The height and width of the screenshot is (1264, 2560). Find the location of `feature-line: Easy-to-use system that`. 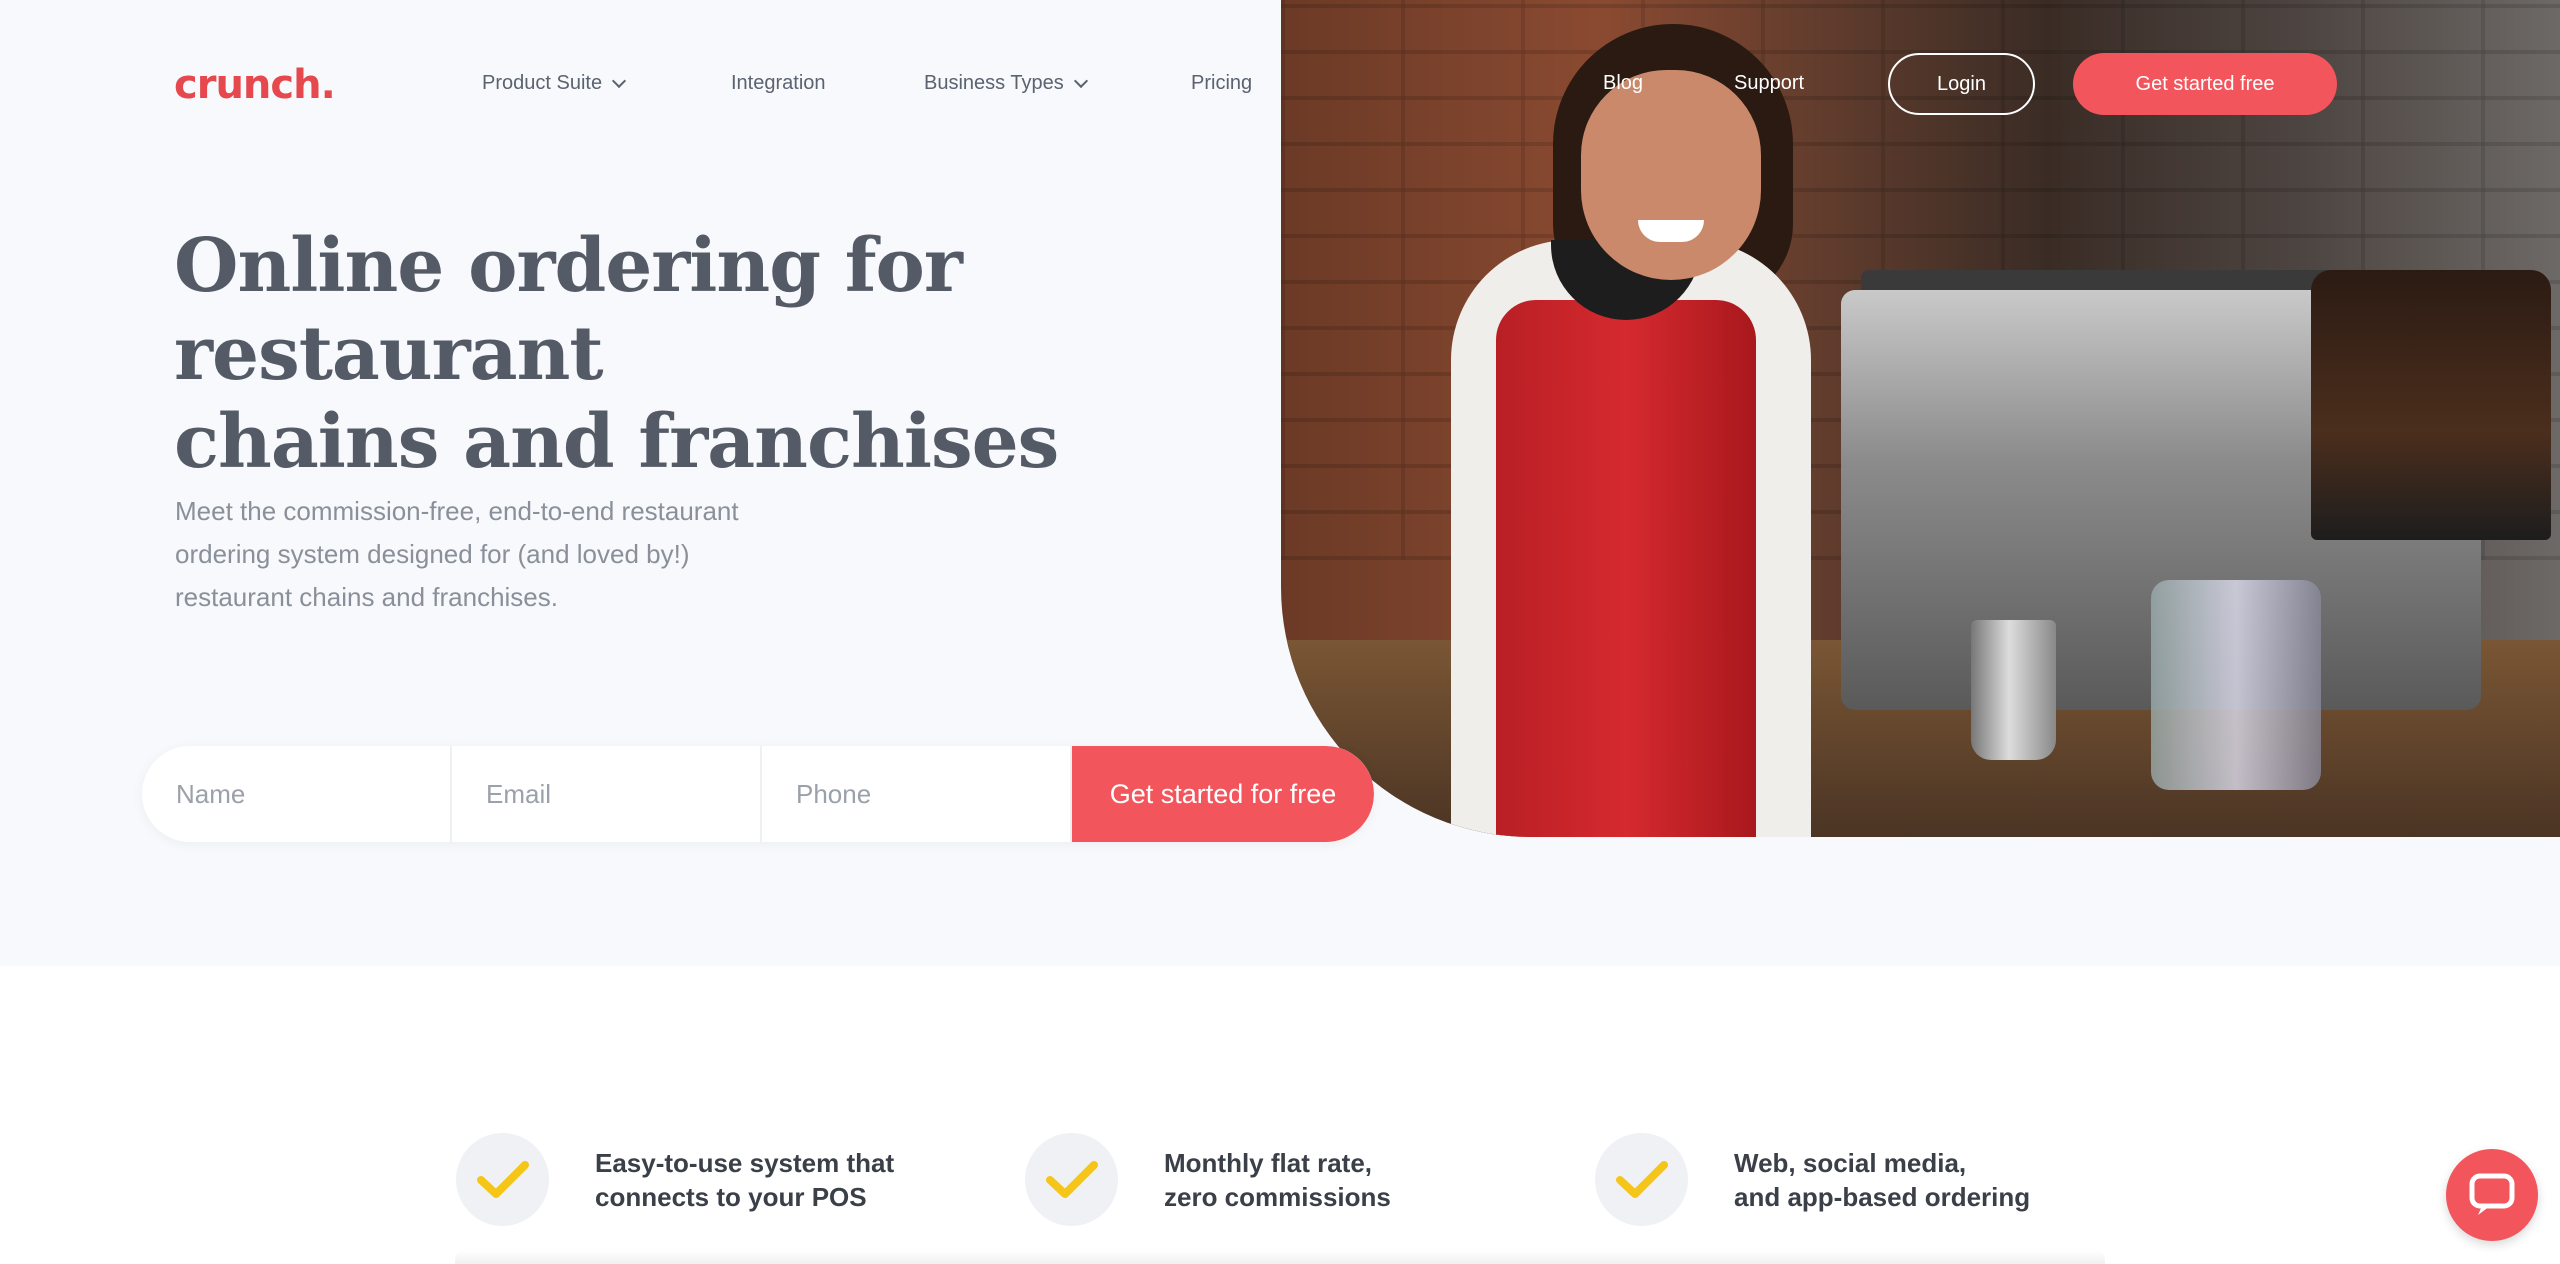

feature-line: Easy-to-use system that is located at coordinates (745, 1162).